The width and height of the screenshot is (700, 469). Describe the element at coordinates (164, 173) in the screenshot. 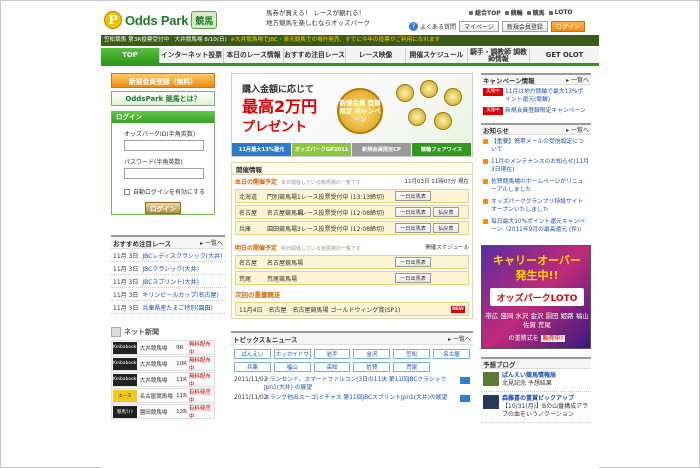

I see `password-input` at that location.